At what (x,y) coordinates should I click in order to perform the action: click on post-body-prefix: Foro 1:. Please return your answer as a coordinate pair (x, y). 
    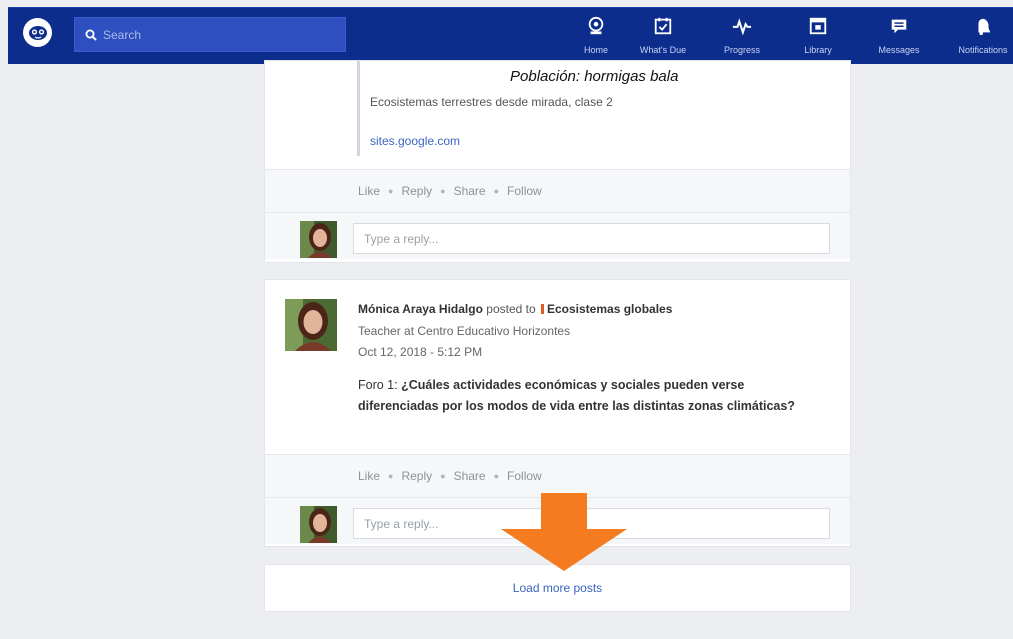
    Looking at the image, I should click on (380, 385).